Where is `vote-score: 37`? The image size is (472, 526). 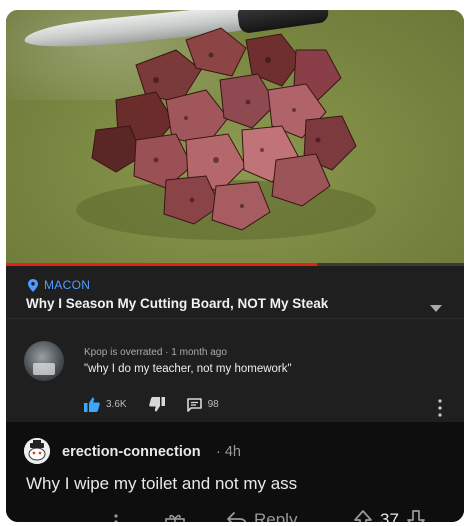
vote-score: 37 is located at coordinates (389, 516).